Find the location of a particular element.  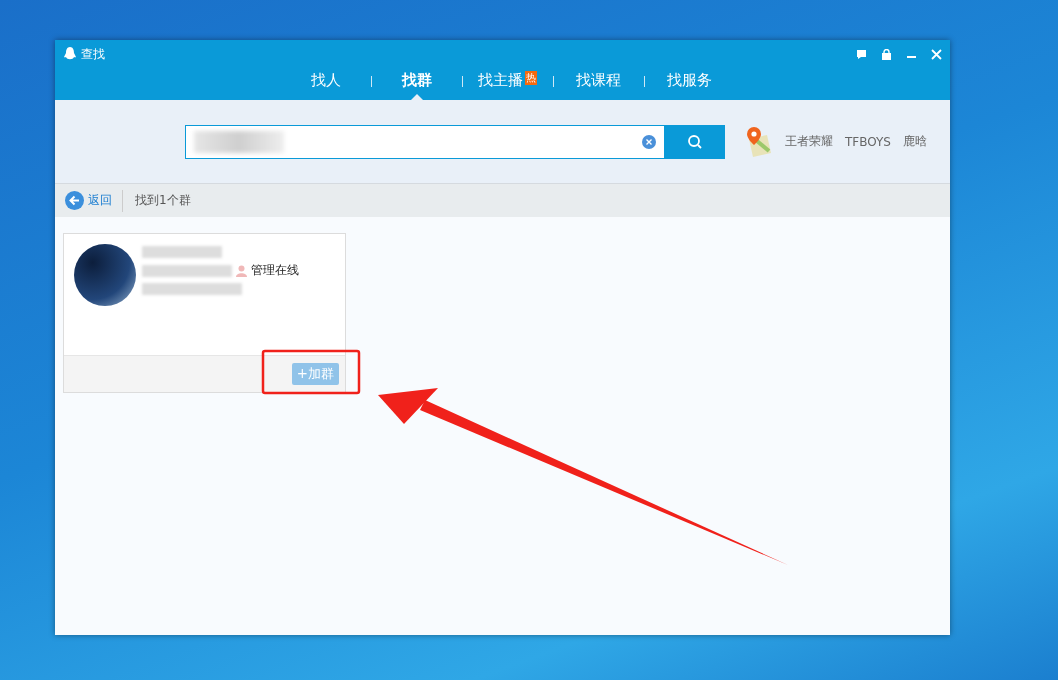

lock-icon is located at coordinates (886, 54).